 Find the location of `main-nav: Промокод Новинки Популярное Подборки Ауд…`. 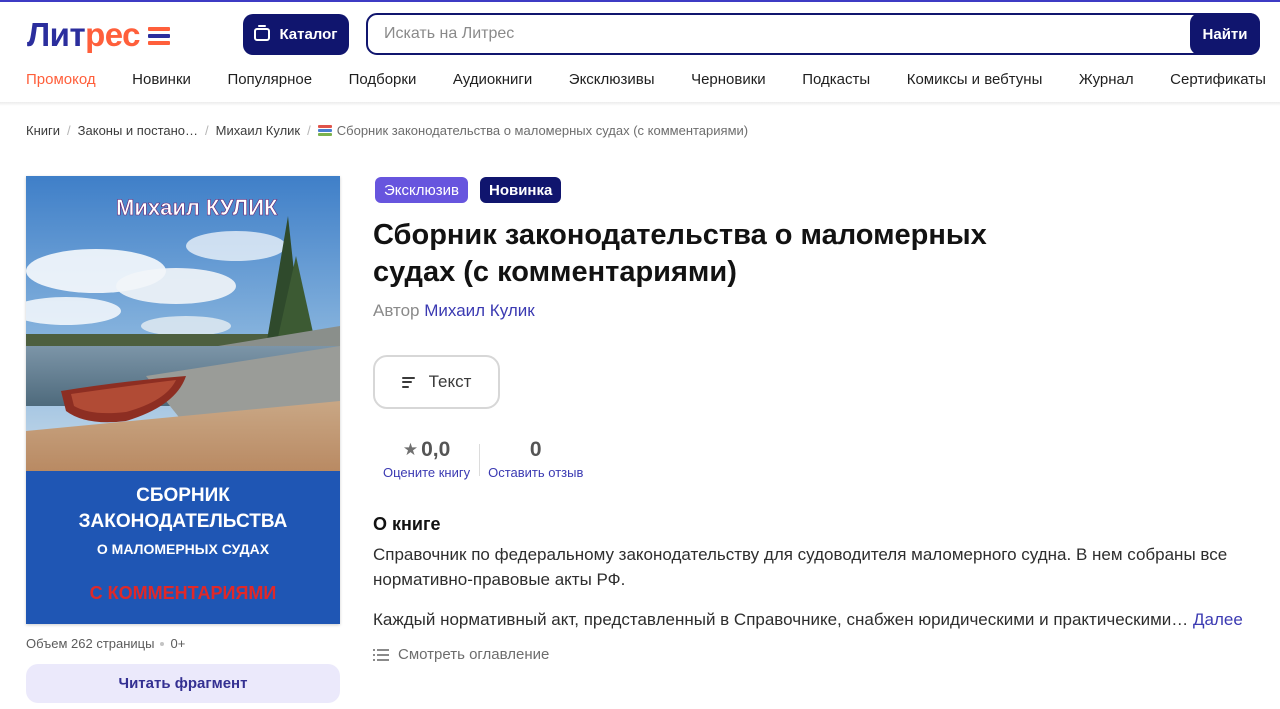

main-nav: Промокод Новинки Популярное Подборки Ауд… is located at coordinates (646, 81).